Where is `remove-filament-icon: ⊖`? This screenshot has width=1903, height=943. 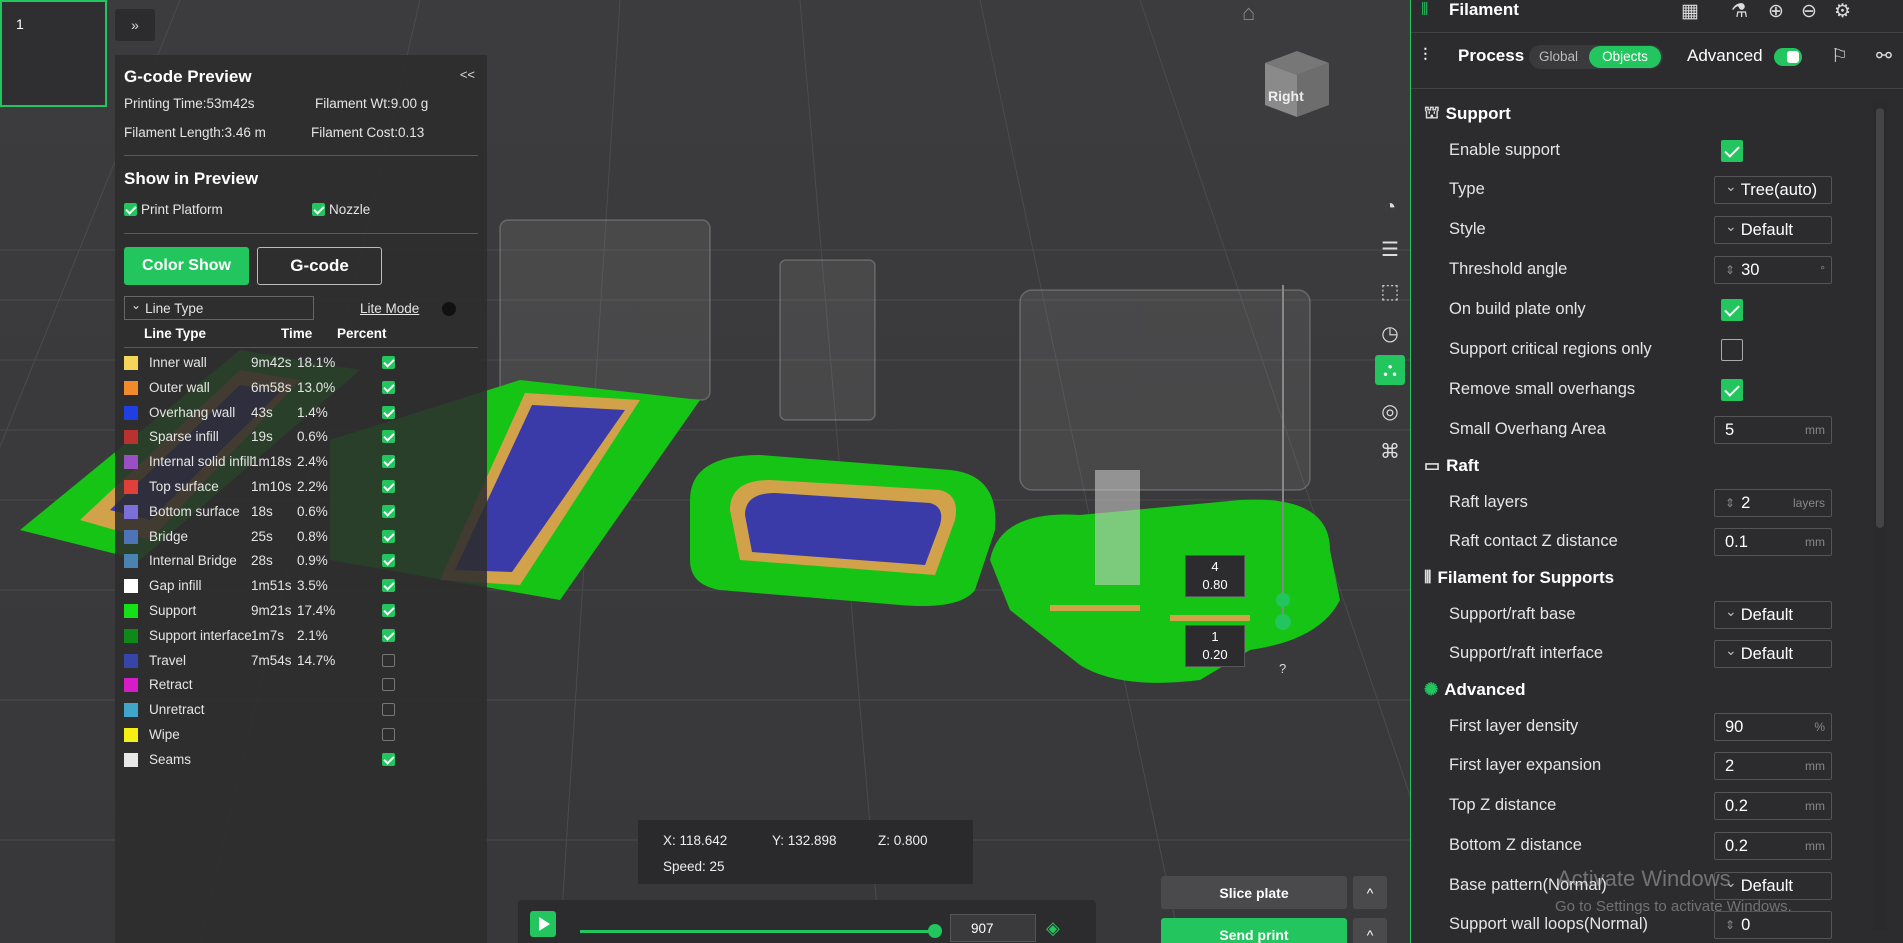 remove-filament-icon: ⊖ is located at coordinates (1809, 11).